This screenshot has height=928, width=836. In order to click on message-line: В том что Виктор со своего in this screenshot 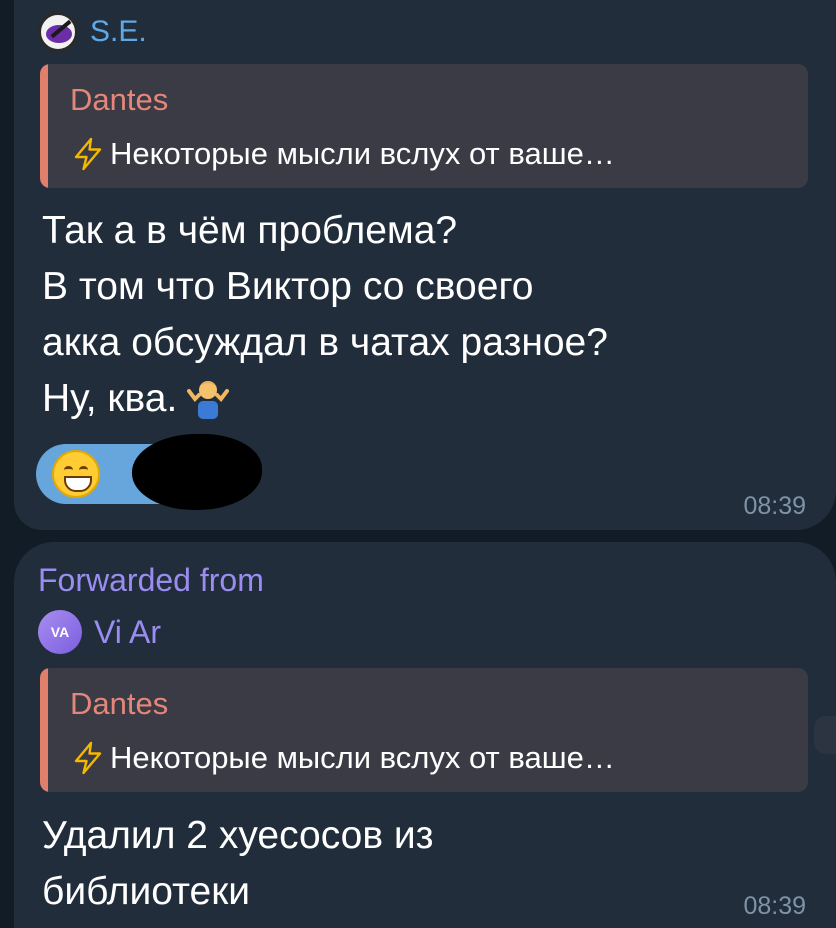, I will do `click(288, 286)`.